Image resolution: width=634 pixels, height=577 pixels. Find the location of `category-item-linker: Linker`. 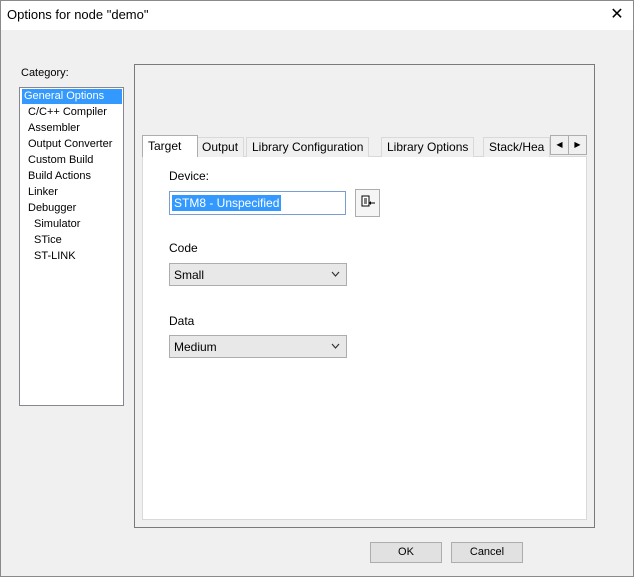

category-item-linker: Linker is located at coordinates (43, 192).